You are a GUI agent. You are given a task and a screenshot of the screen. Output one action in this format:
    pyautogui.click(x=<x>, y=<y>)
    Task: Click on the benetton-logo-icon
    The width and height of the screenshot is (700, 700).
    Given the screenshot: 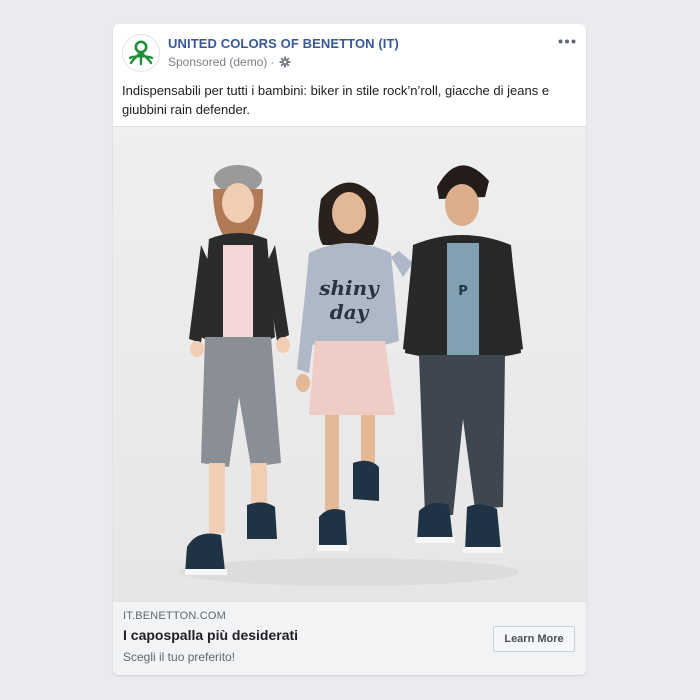 What is the action you would take?
    pyautogui.click(x=141, y=53)
    